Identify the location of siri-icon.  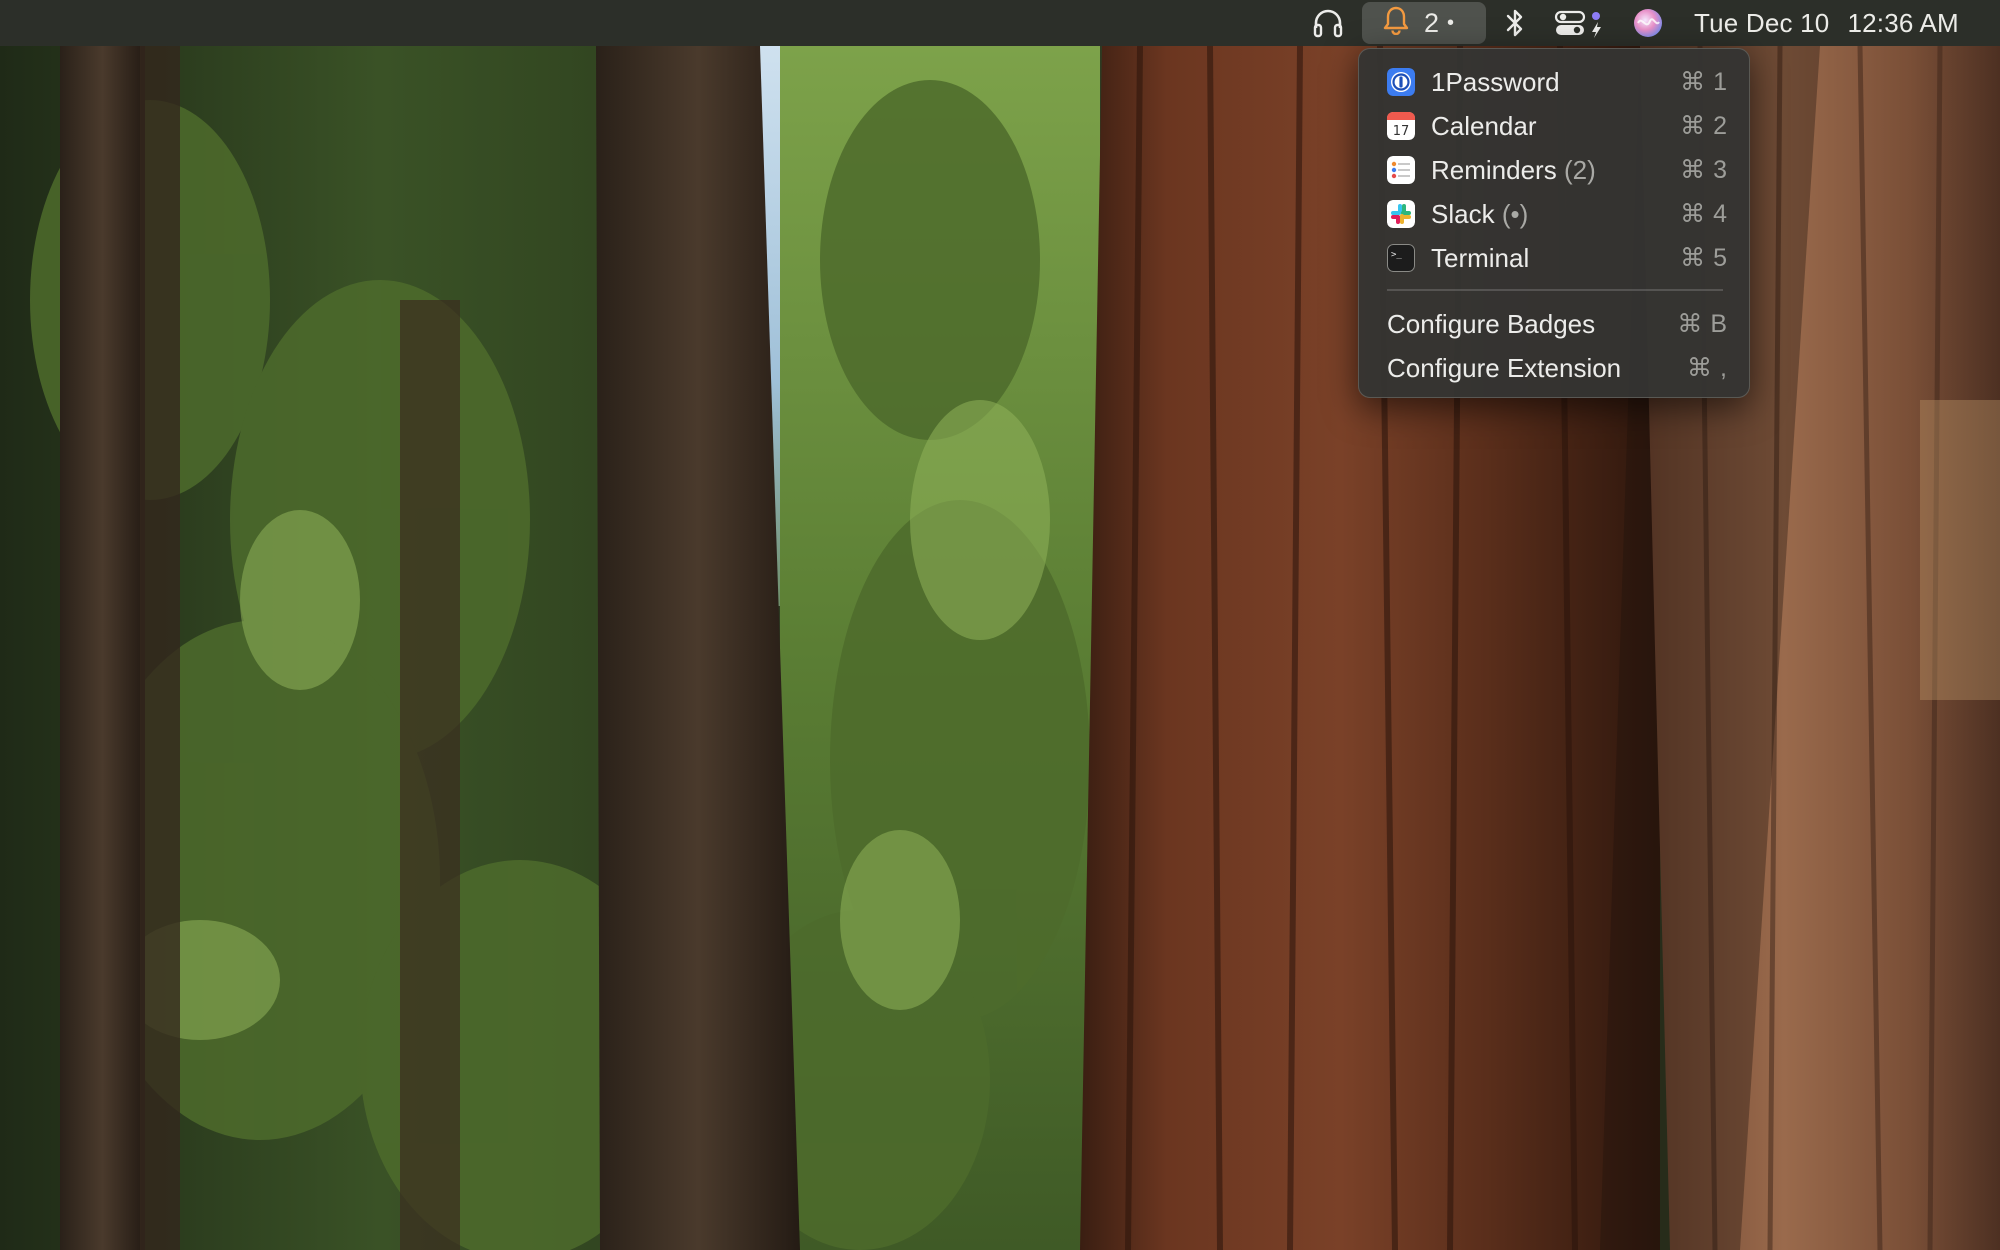
(1648, 23).